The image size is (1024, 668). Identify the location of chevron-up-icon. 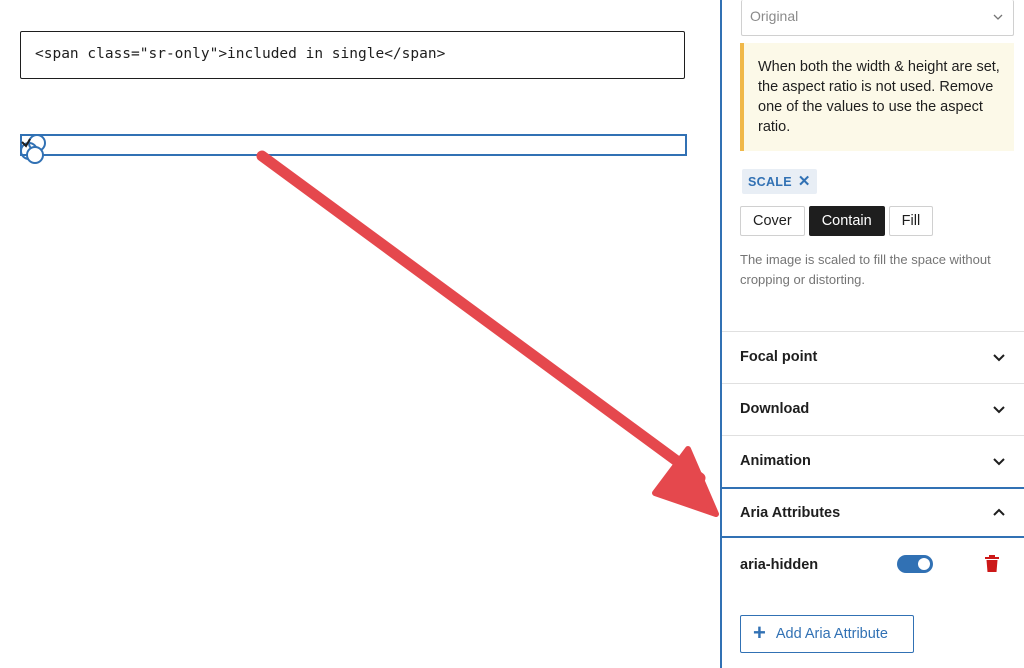
(999, 512).